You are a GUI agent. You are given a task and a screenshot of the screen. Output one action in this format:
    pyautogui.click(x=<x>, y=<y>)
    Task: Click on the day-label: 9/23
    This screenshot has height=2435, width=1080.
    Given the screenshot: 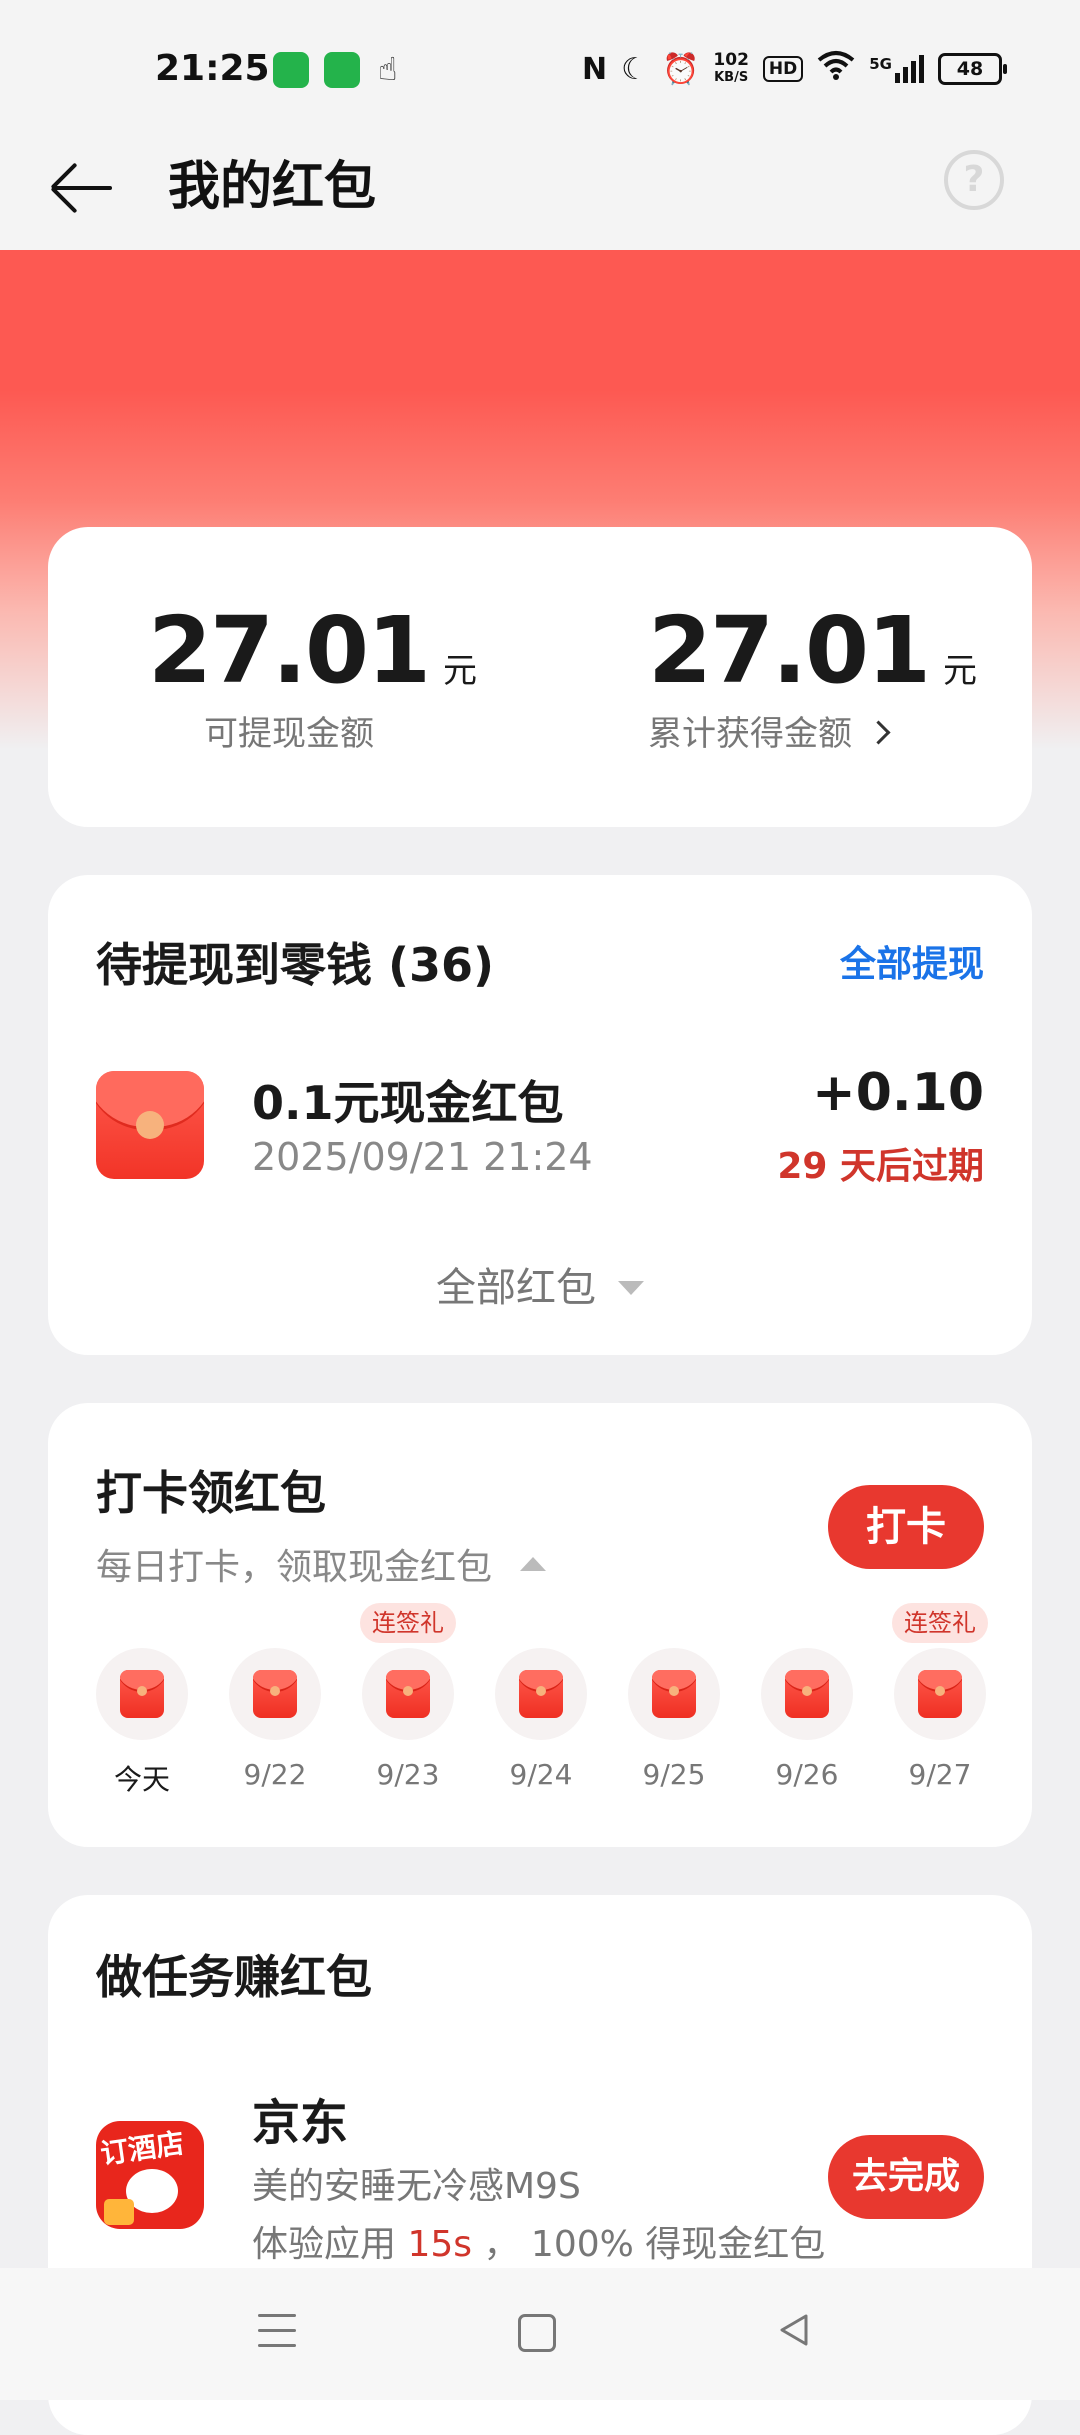 What is the action you would take?
    pyautogui.click(x=408, y=1774)
    